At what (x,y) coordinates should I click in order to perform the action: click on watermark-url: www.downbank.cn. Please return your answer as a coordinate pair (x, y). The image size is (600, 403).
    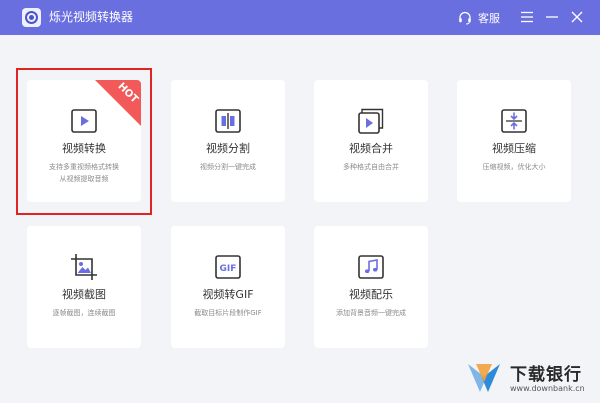
    Looking at the image, I should click on (547, 388).